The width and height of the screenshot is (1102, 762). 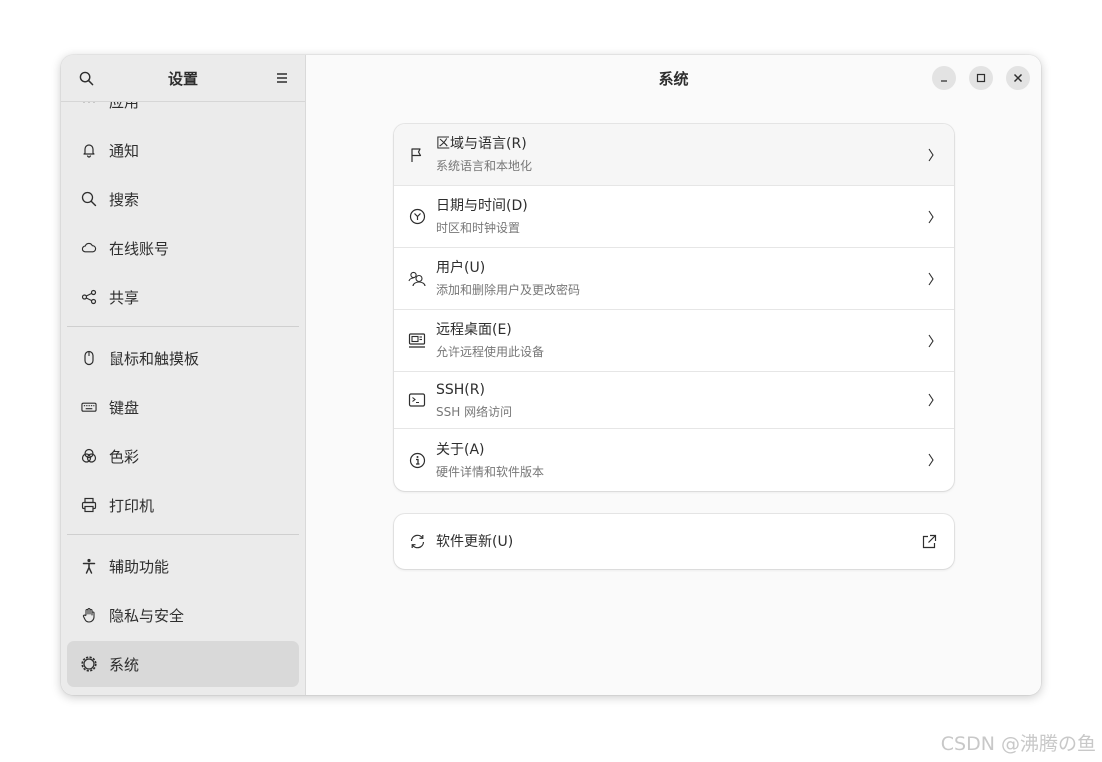 What do you see at coordinates (482, 206) in the screenshot?
I see `row-title: 日期与时间(D)` at bounding box center [482, 206].